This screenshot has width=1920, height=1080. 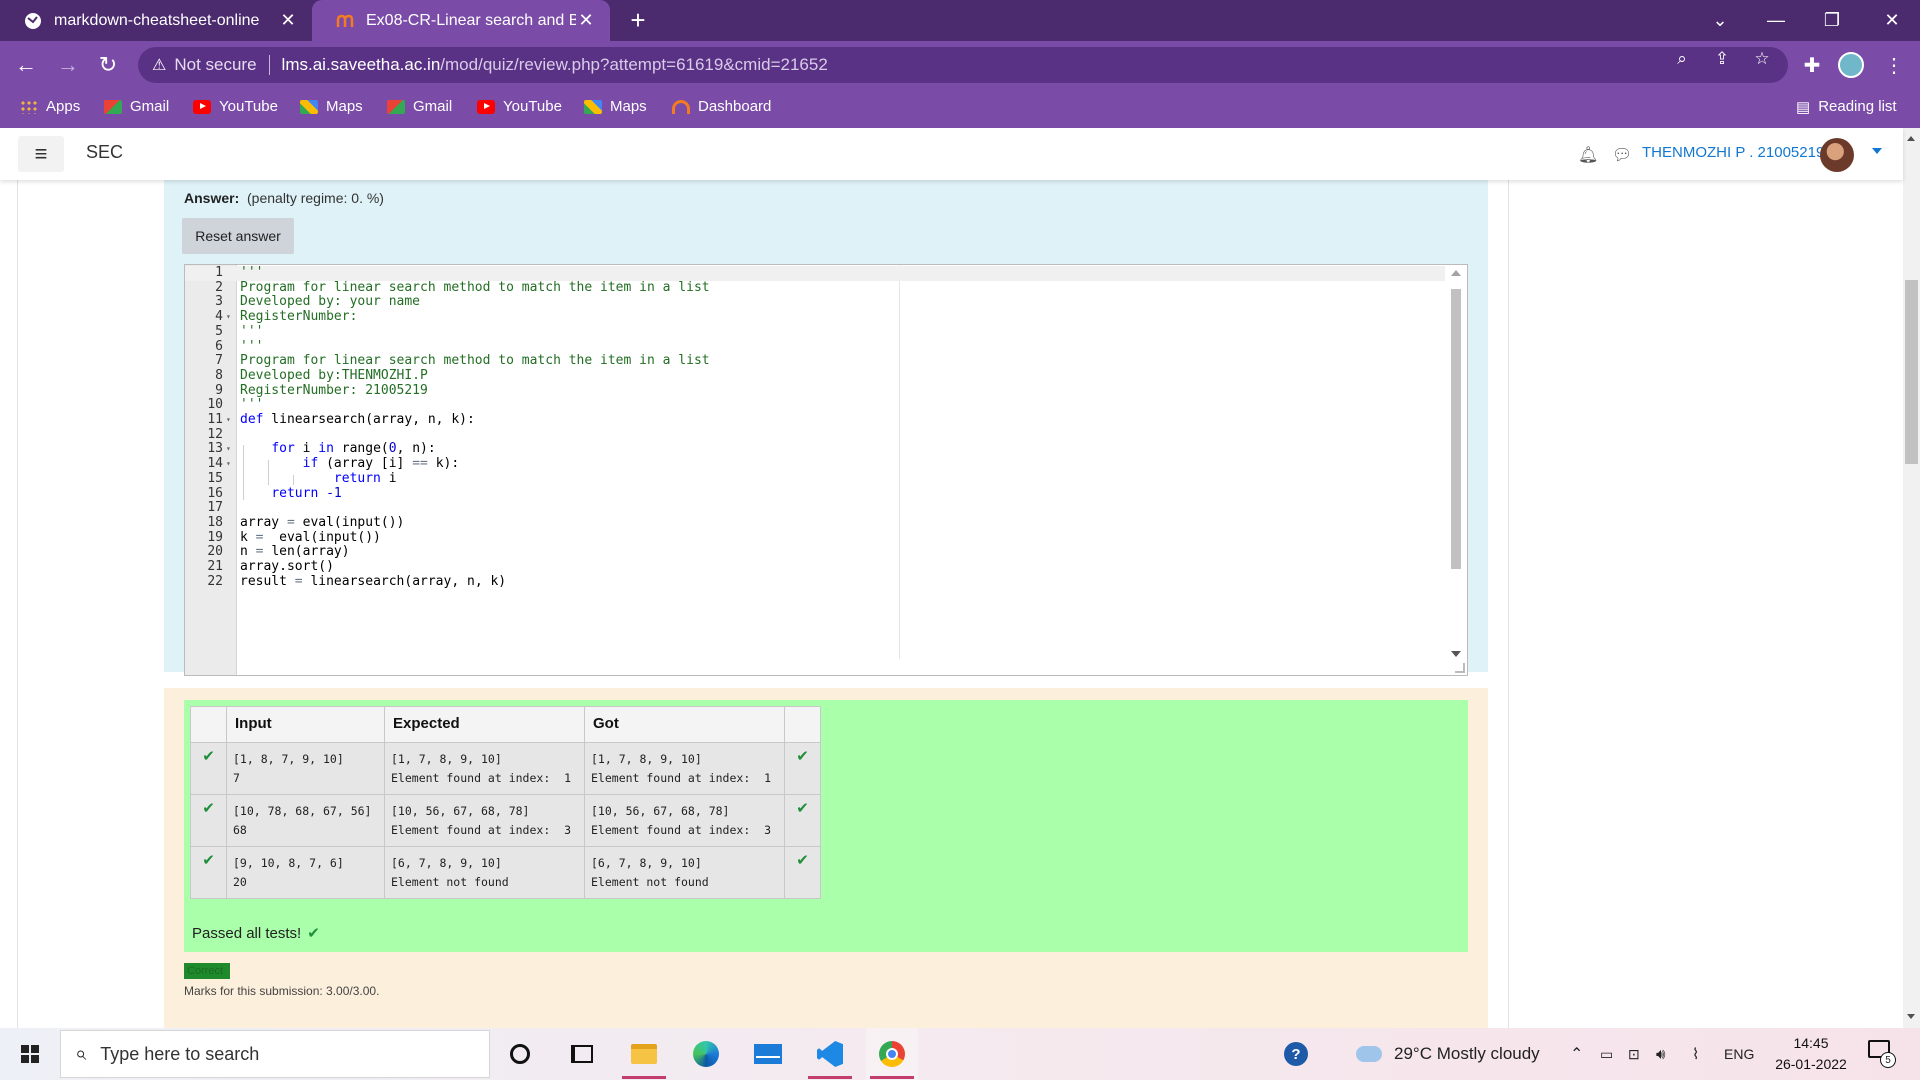 I want to click on bookmark-star-icon: ☆, so click(x=1762, y=59).